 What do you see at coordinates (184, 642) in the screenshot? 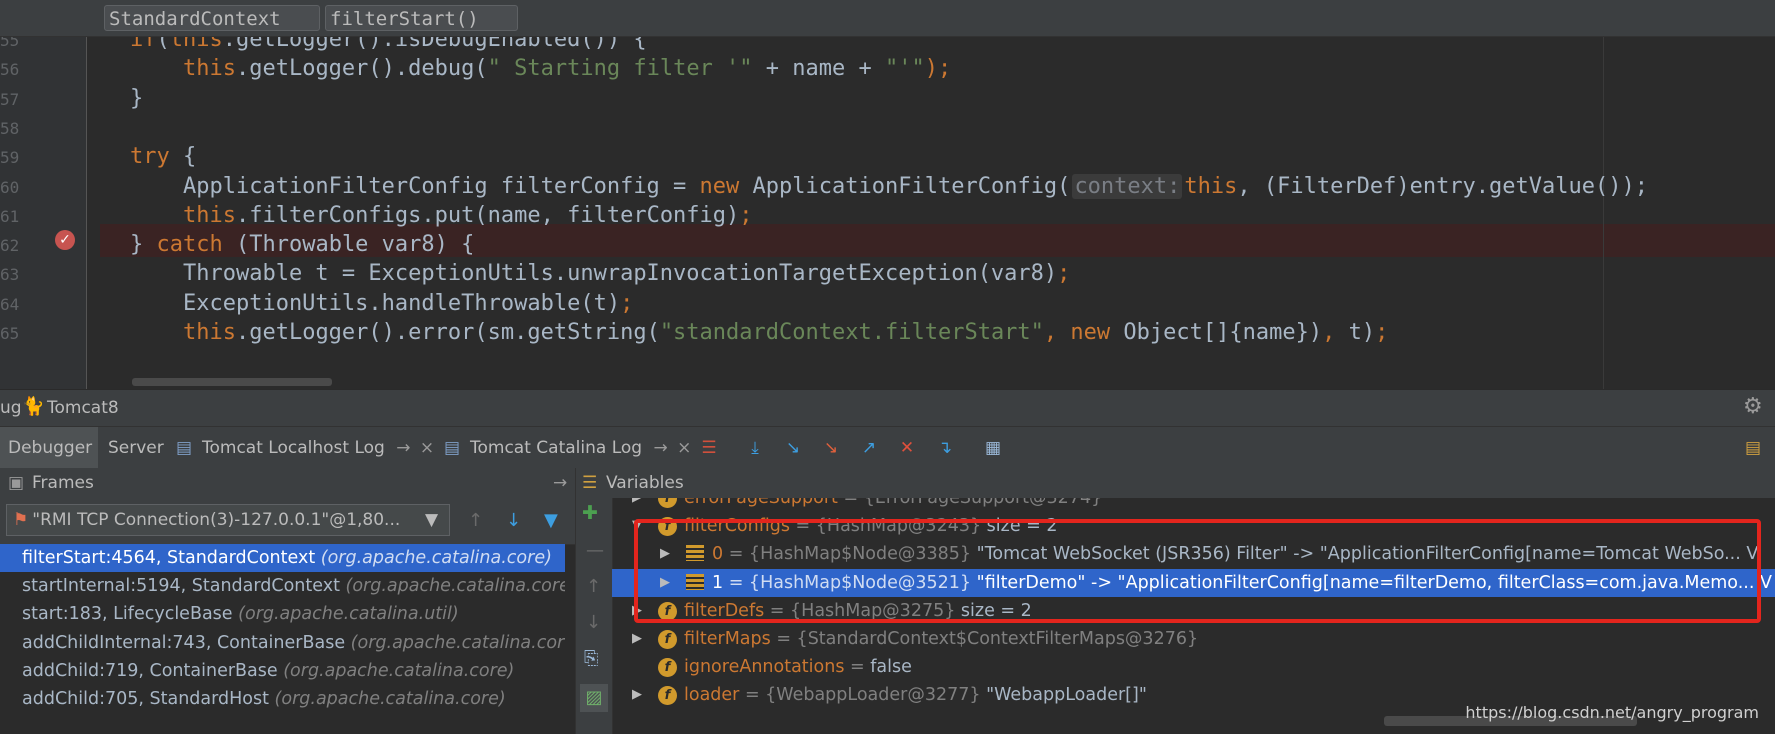
I see `frame-method: addChildInternal:743, ContainerBase` at bounding box center [184, 642].